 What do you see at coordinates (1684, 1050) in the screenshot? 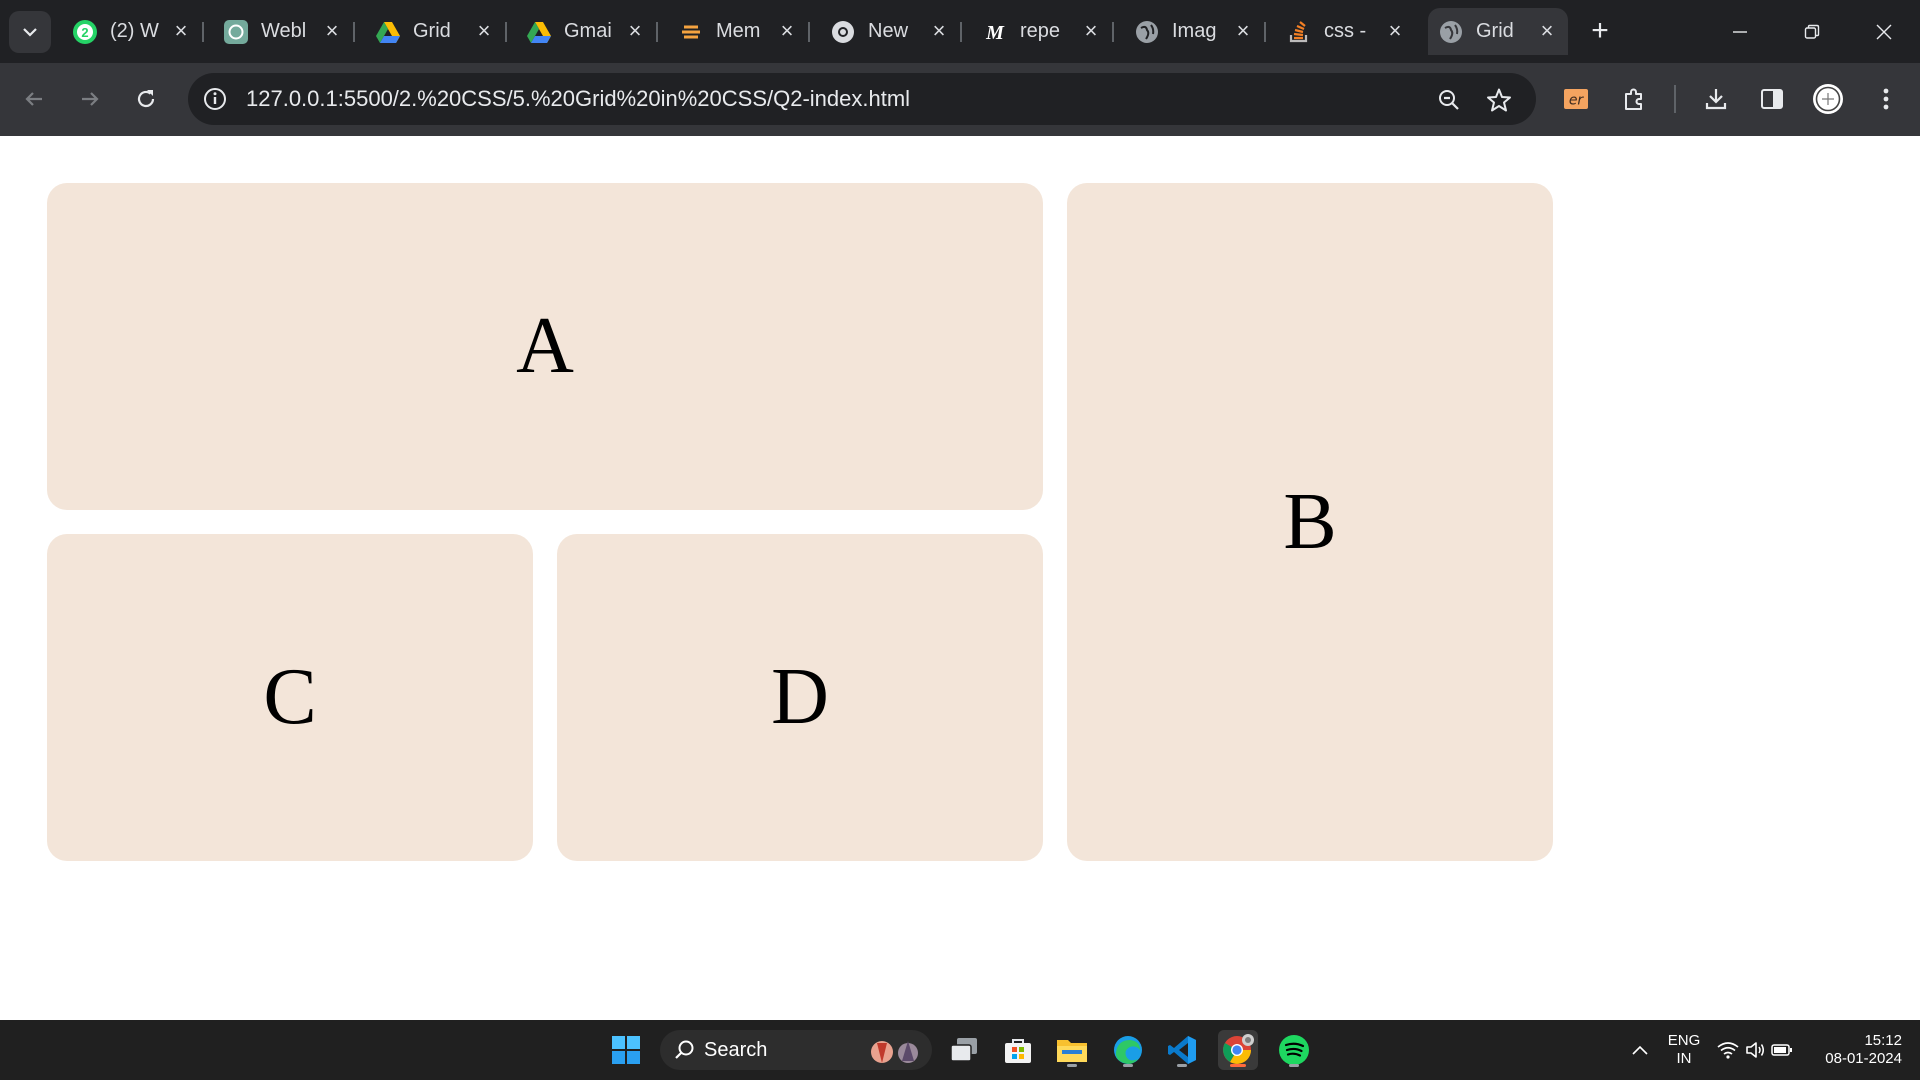
I see `language-indicator: ENG IN` at bounding box center [1684, 1050].